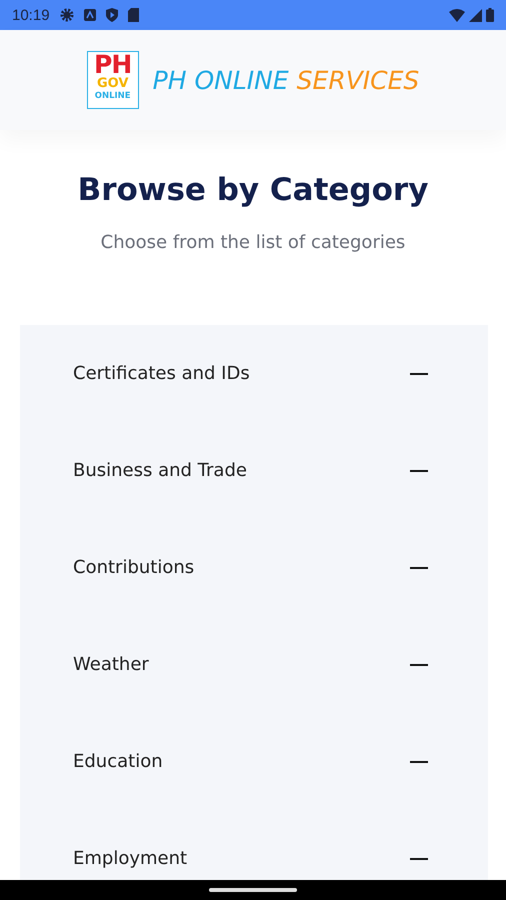 The image size is (506, 900). I want to click on signal-icon, so click(475, 15).